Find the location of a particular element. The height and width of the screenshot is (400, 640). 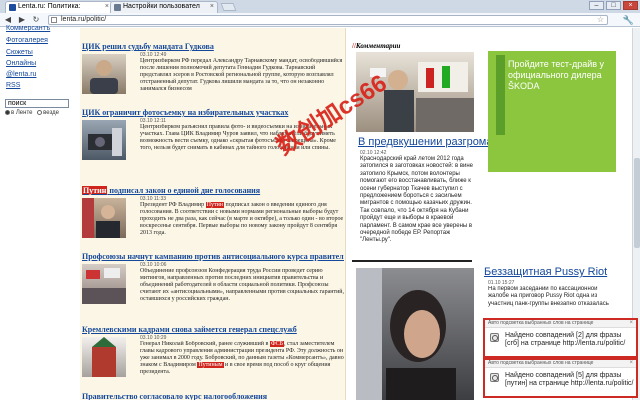

tab-title: Настройки пользовател is located at coordinates (161, 6).